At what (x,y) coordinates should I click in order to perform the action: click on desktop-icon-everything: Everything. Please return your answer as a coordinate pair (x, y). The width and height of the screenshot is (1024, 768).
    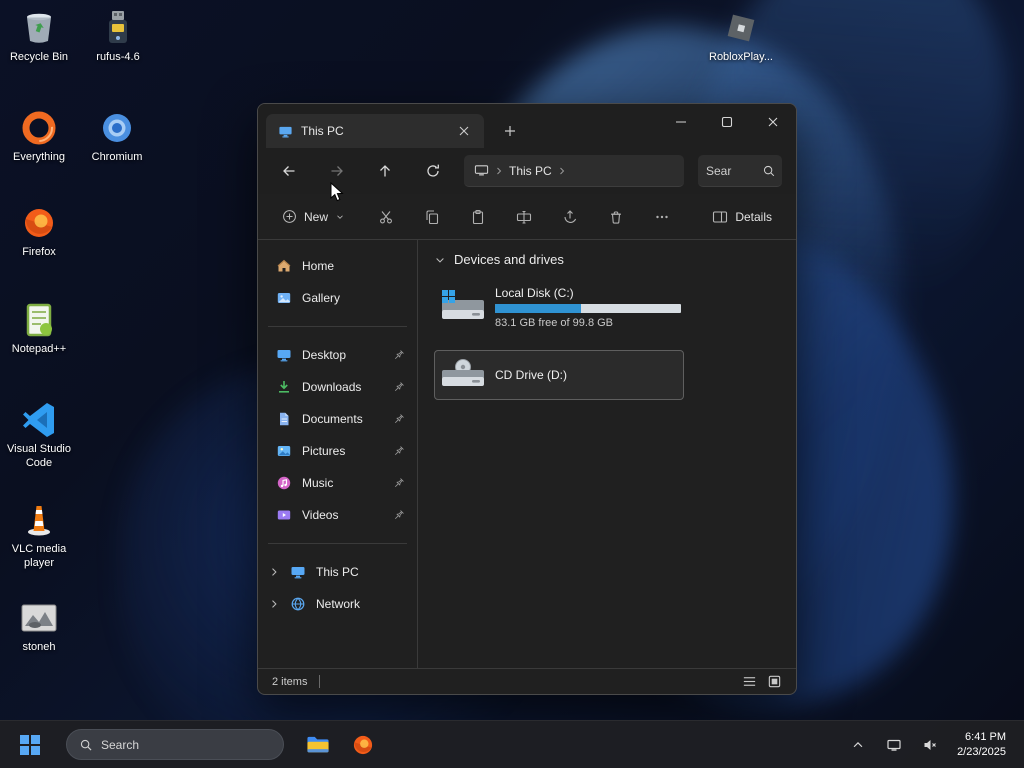
    Looking at the image, I should click on (39, 136).